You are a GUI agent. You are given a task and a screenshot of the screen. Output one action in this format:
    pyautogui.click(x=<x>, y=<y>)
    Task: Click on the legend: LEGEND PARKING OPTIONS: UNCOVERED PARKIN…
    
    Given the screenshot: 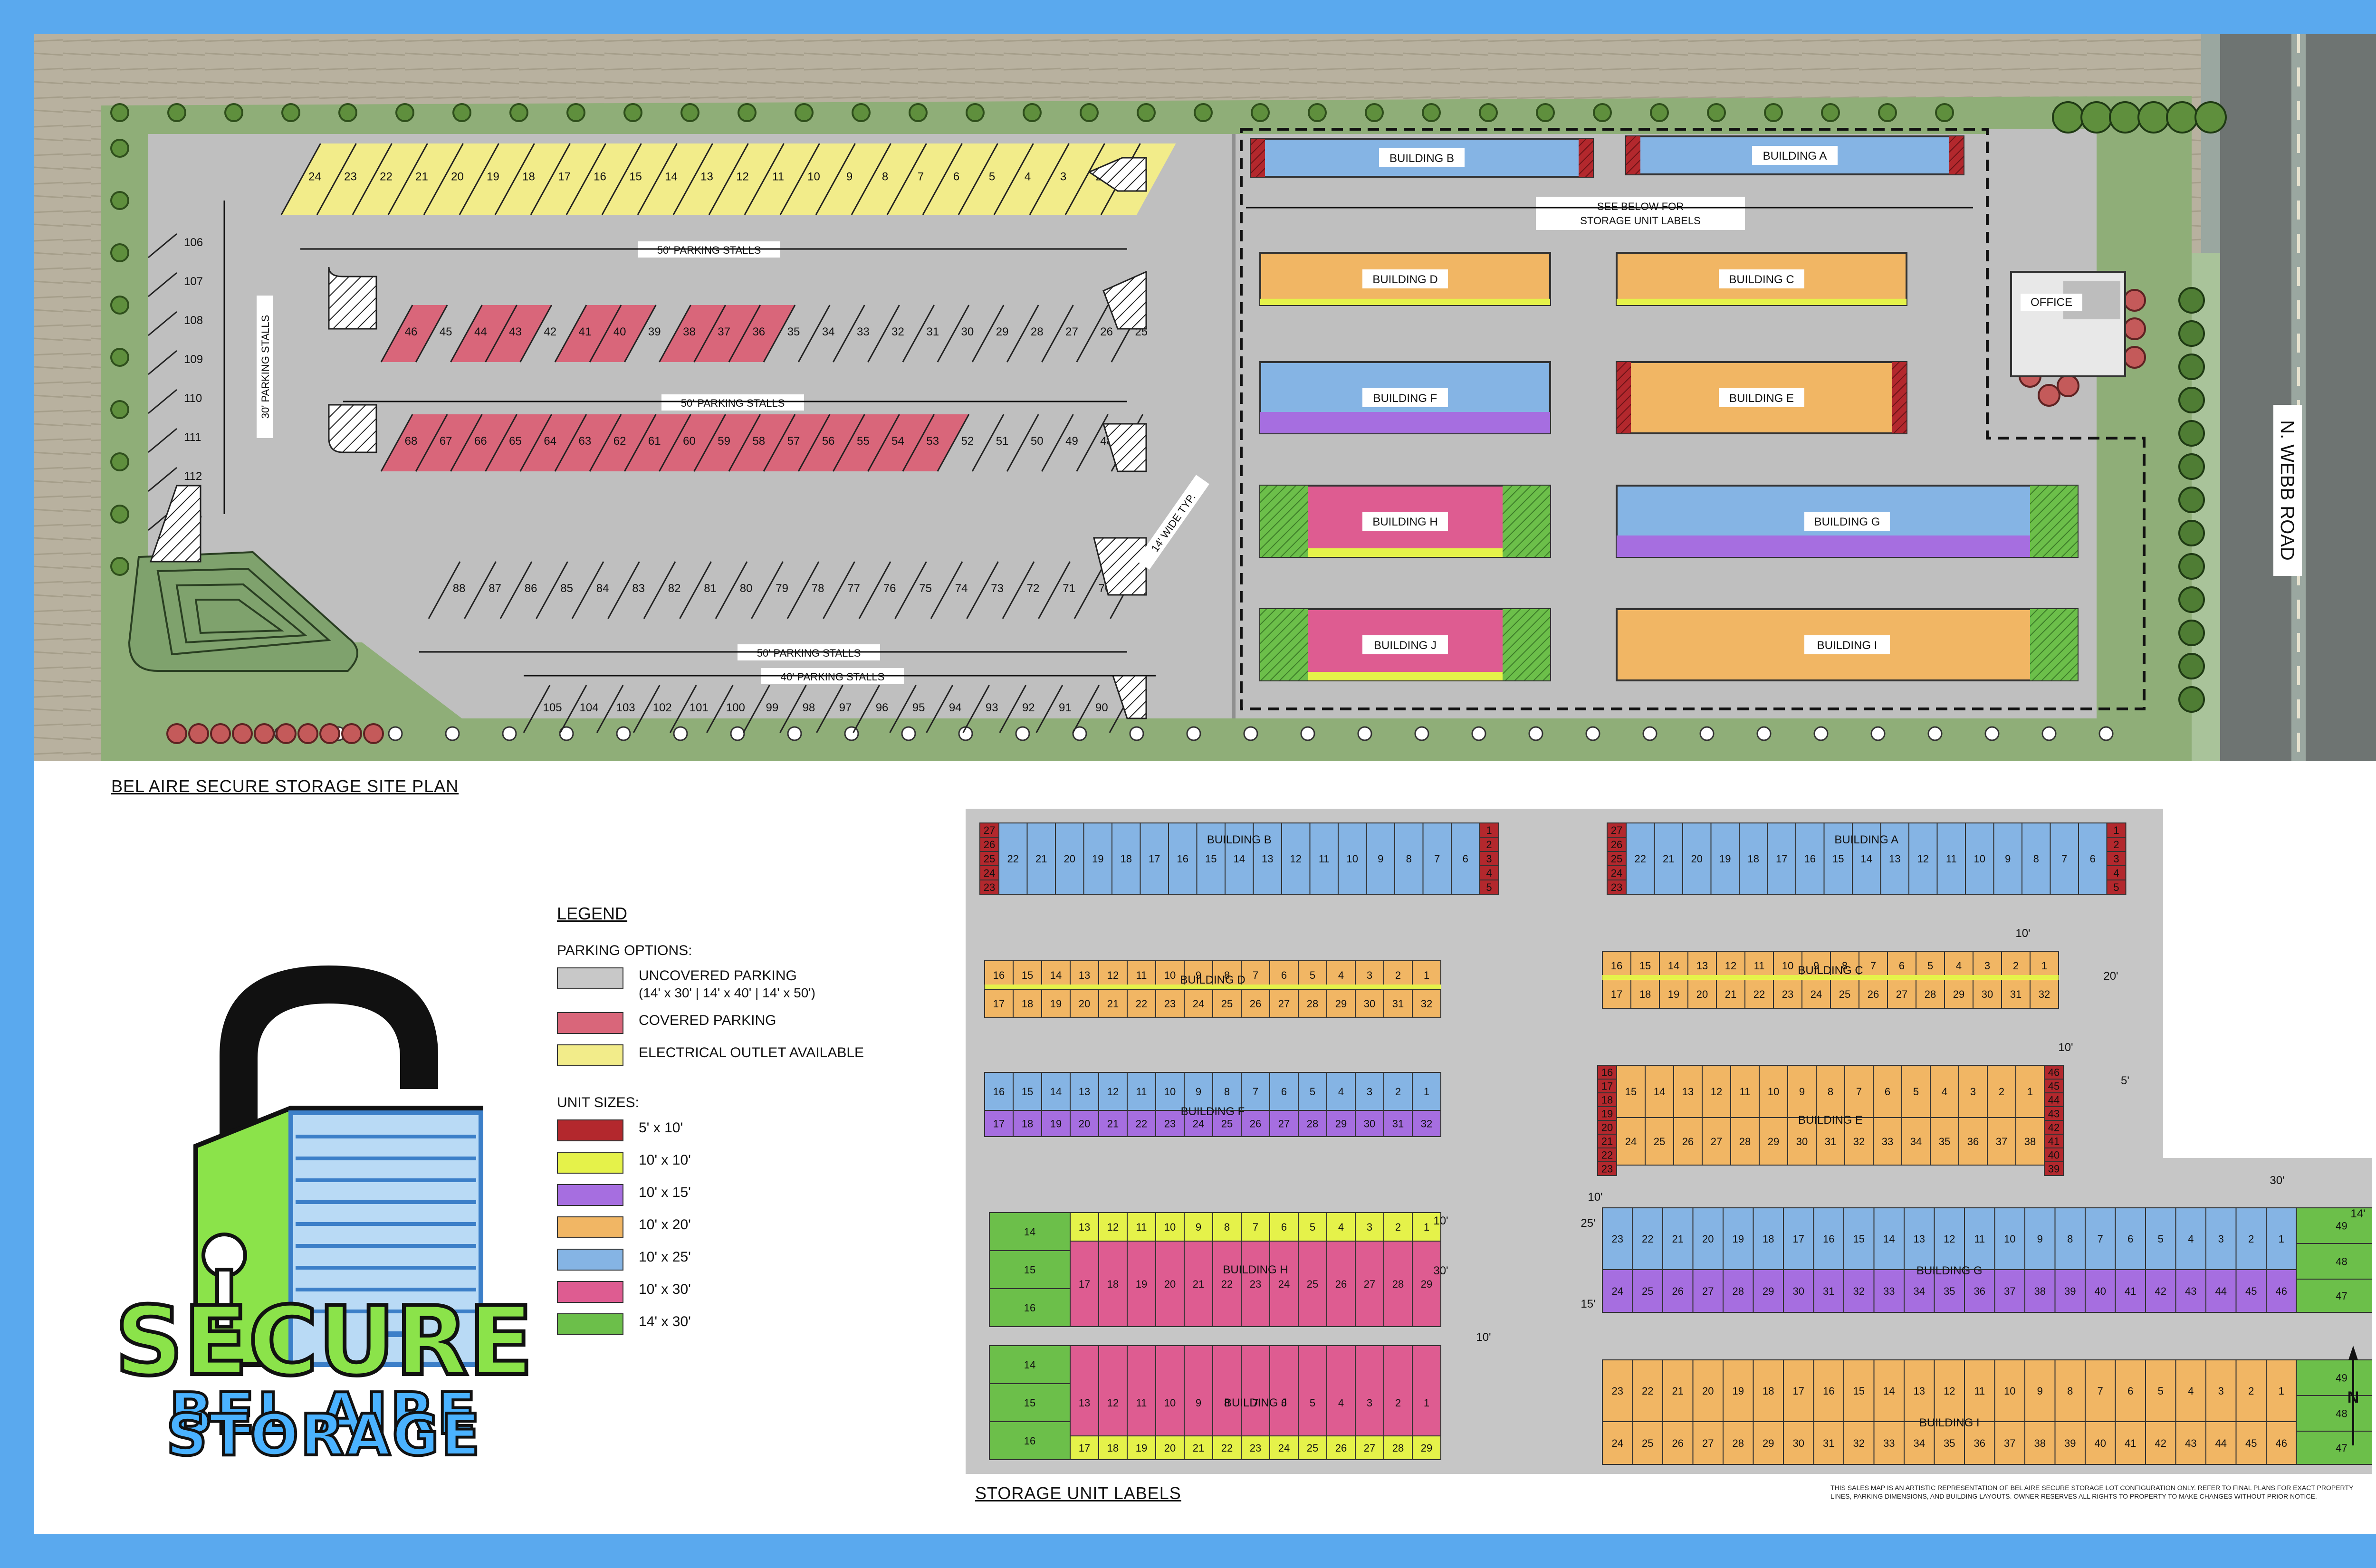 What is the action you would take?
    pyautogui.click(x=766, y=1125)
    